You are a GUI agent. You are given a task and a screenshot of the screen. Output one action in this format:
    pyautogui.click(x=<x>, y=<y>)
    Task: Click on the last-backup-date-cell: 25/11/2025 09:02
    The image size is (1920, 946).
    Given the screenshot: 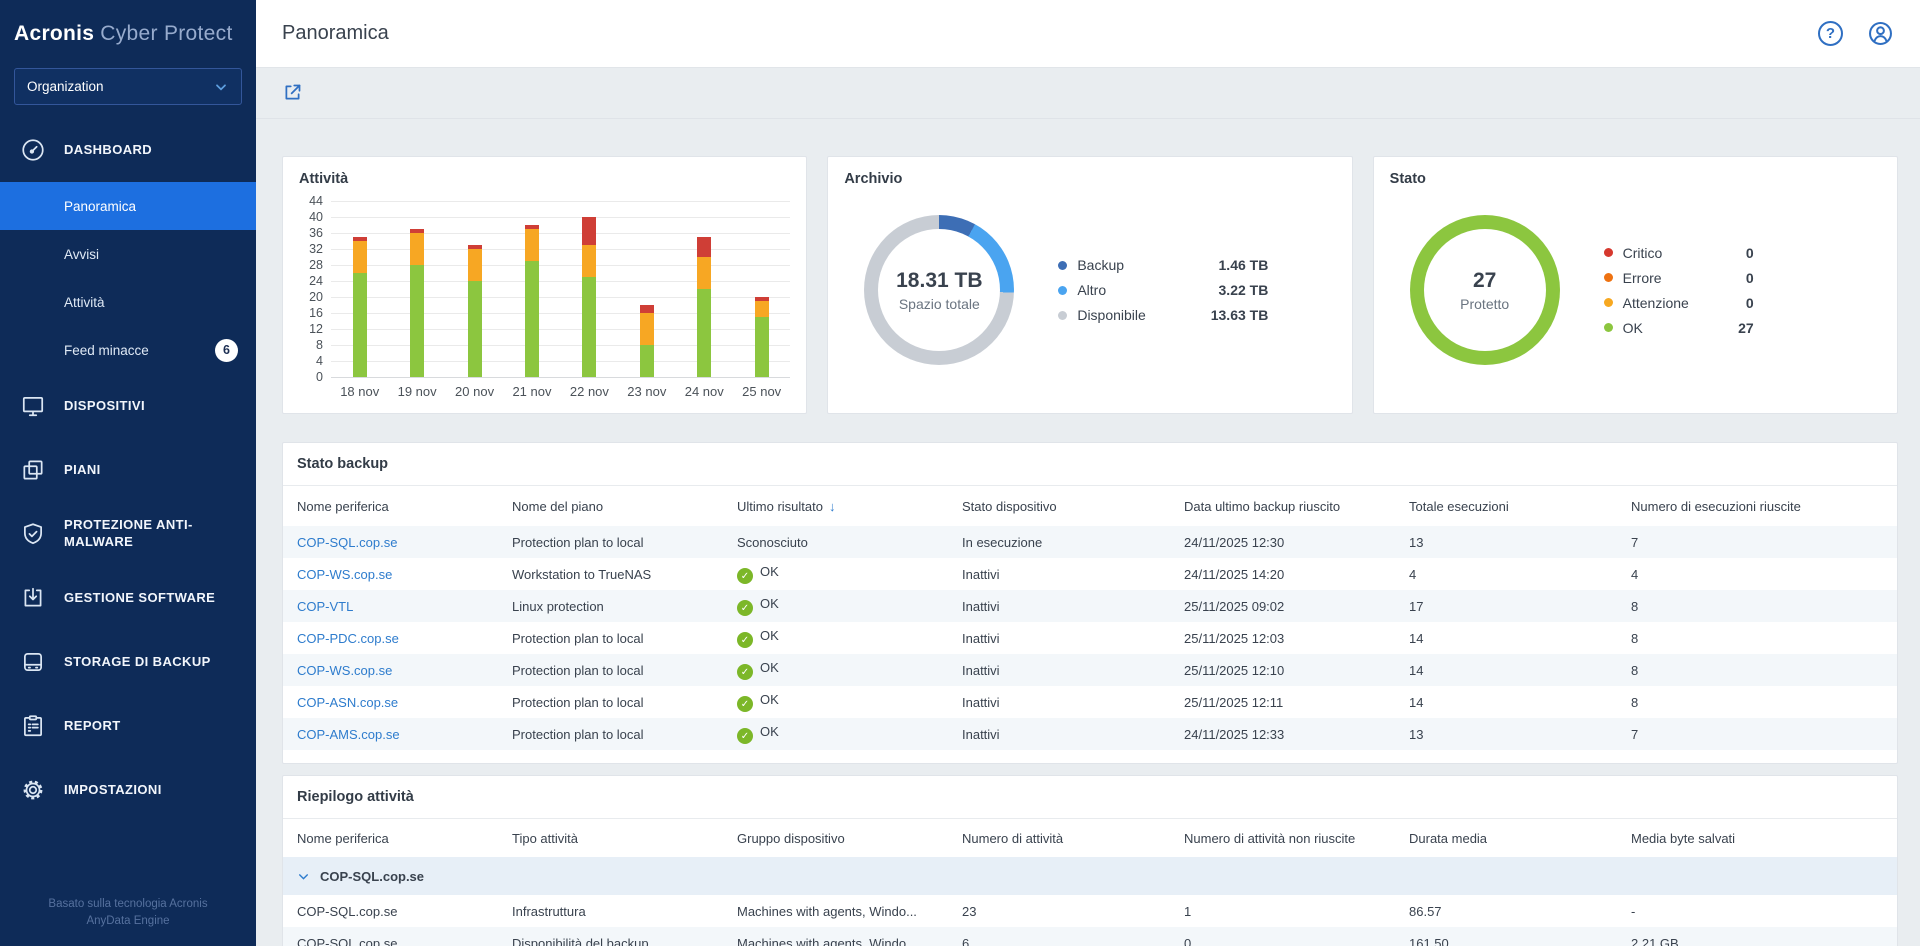 What is the action you would take?
    pyautogui.click(x=1234, y=606)
    